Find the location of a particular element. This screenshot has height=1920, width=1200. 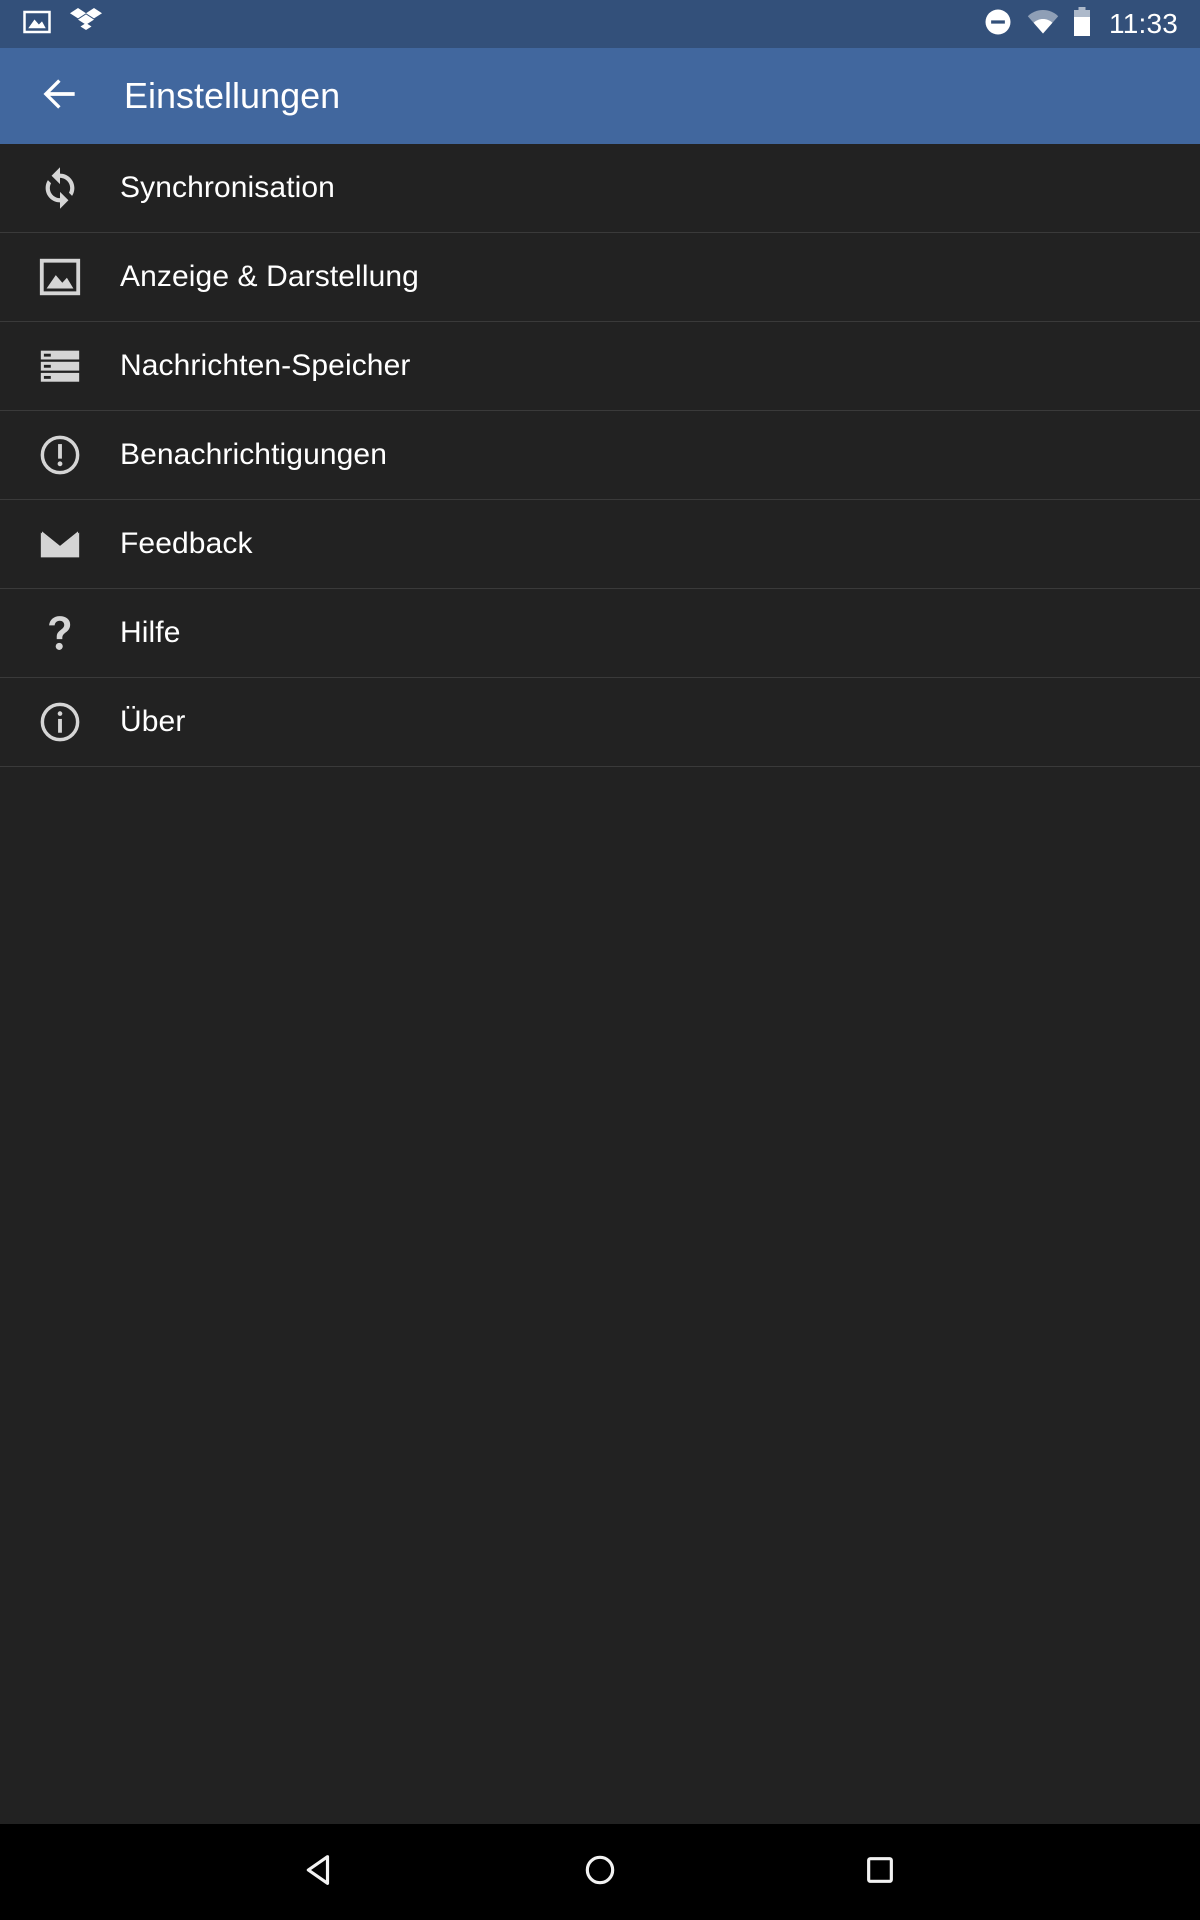

nav-recents-button is located at coordinates (880, 1872).